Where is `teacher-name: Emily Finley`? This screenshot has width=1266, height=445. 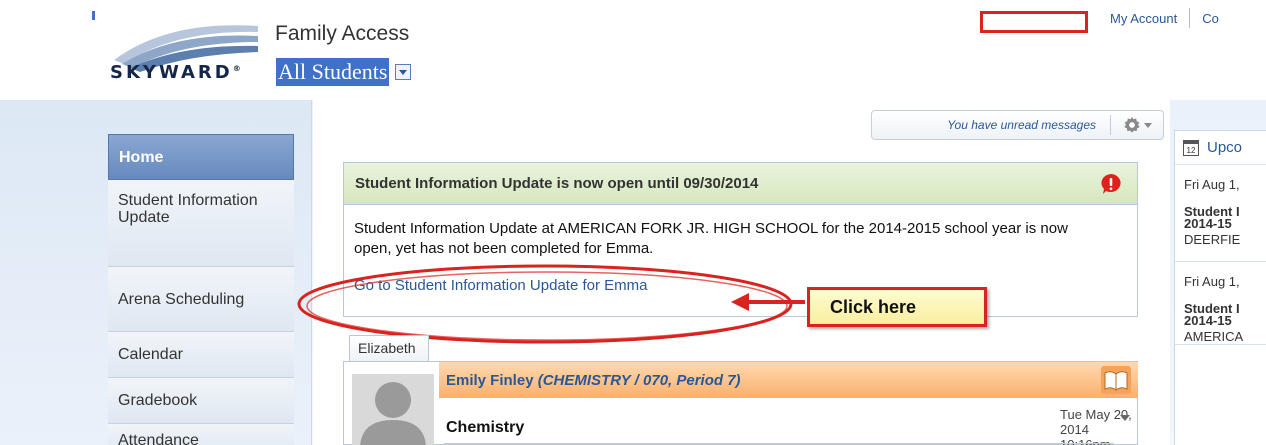 teacher-name: Emily Finley is located at coordinates (490, 380).